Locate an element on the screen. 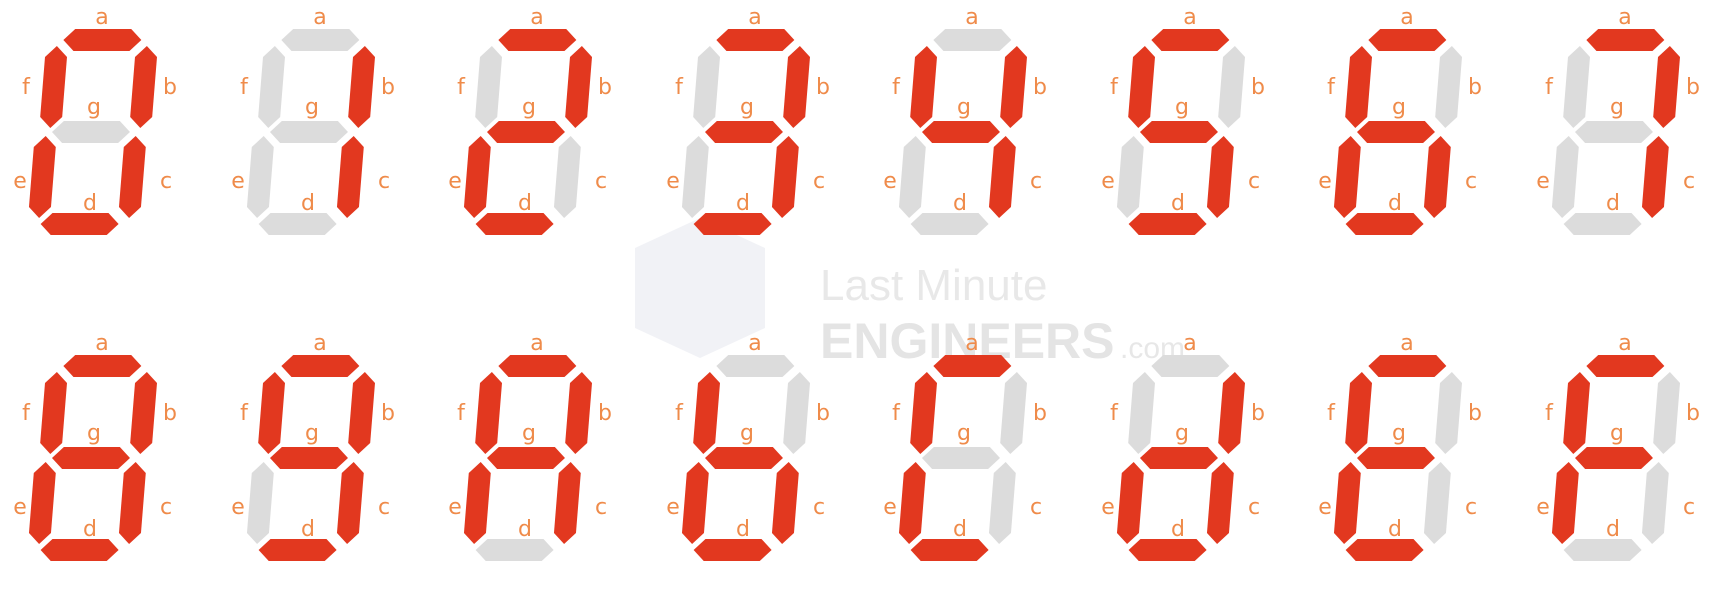  watermark: Last Minute ENGINEERS .com is located at coordinates (910, 293).